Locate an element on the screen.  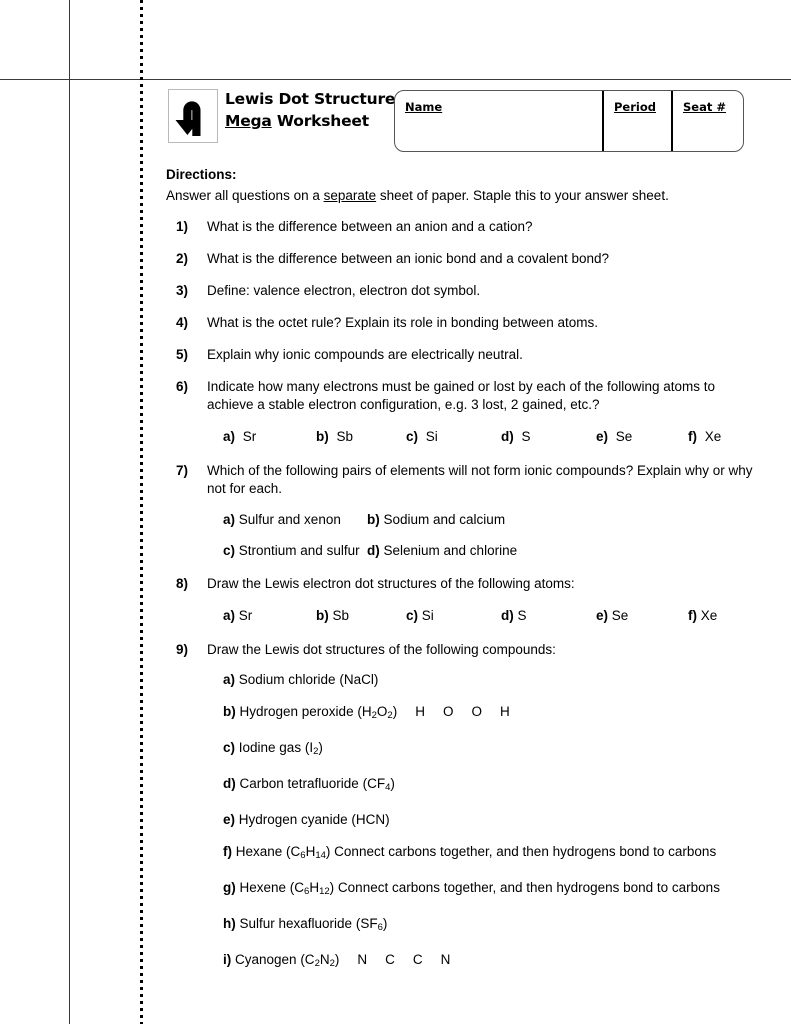
formula-subscript: 12 is located at coordinates (324, 891).